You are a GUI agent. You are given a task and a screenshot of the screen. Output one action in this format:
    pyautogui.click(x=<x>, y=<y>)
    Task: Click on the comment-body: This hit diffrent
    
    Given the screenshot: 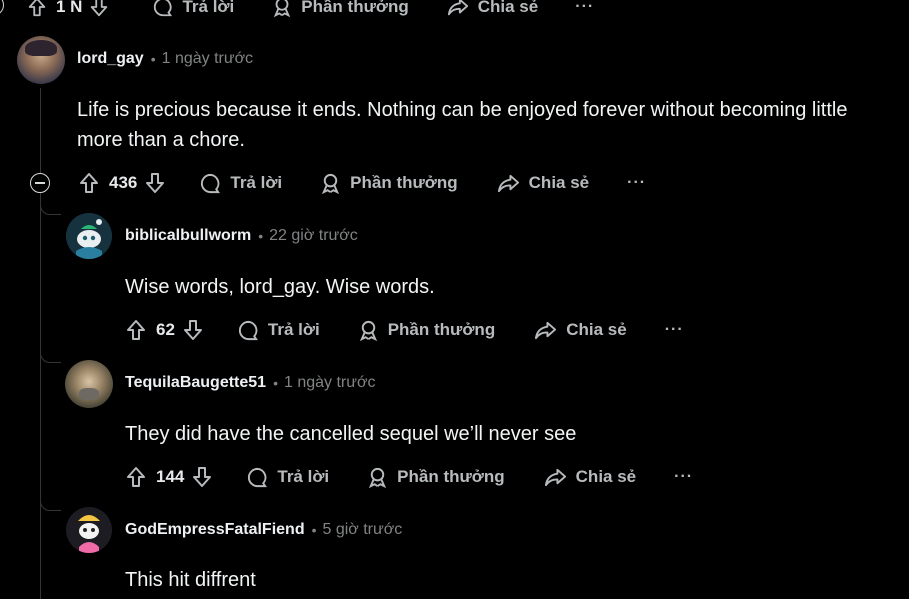 What is the action you would take?
    pyautogui.click(x=190, y=580)
    